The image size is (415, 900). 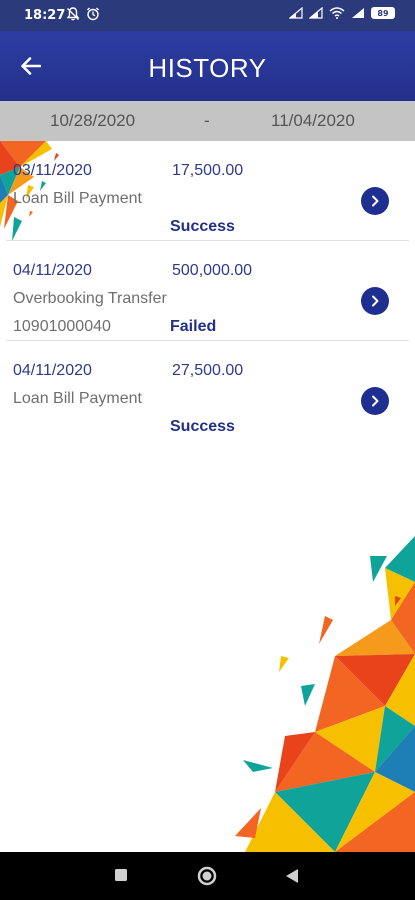 I want to click on status-time: 18:27, so click(x=45, y=15).